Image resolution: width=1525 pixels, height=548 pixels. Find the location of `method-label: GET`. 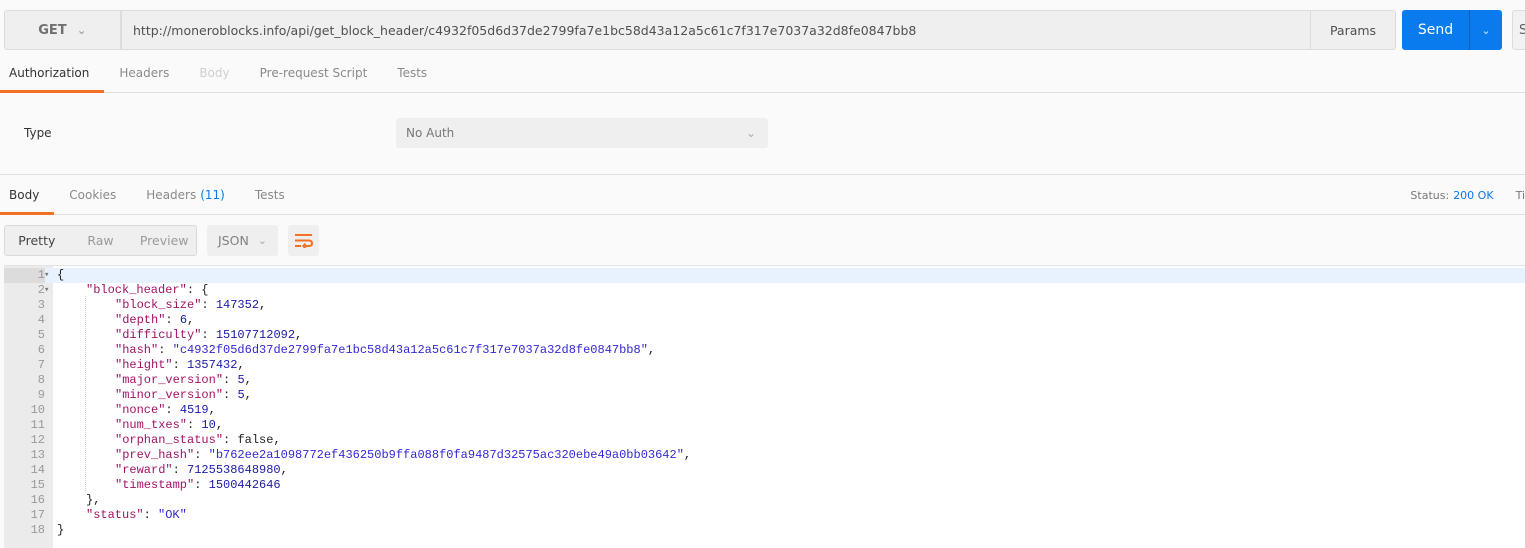

method-label: GET is located at coordinates (52, 30).